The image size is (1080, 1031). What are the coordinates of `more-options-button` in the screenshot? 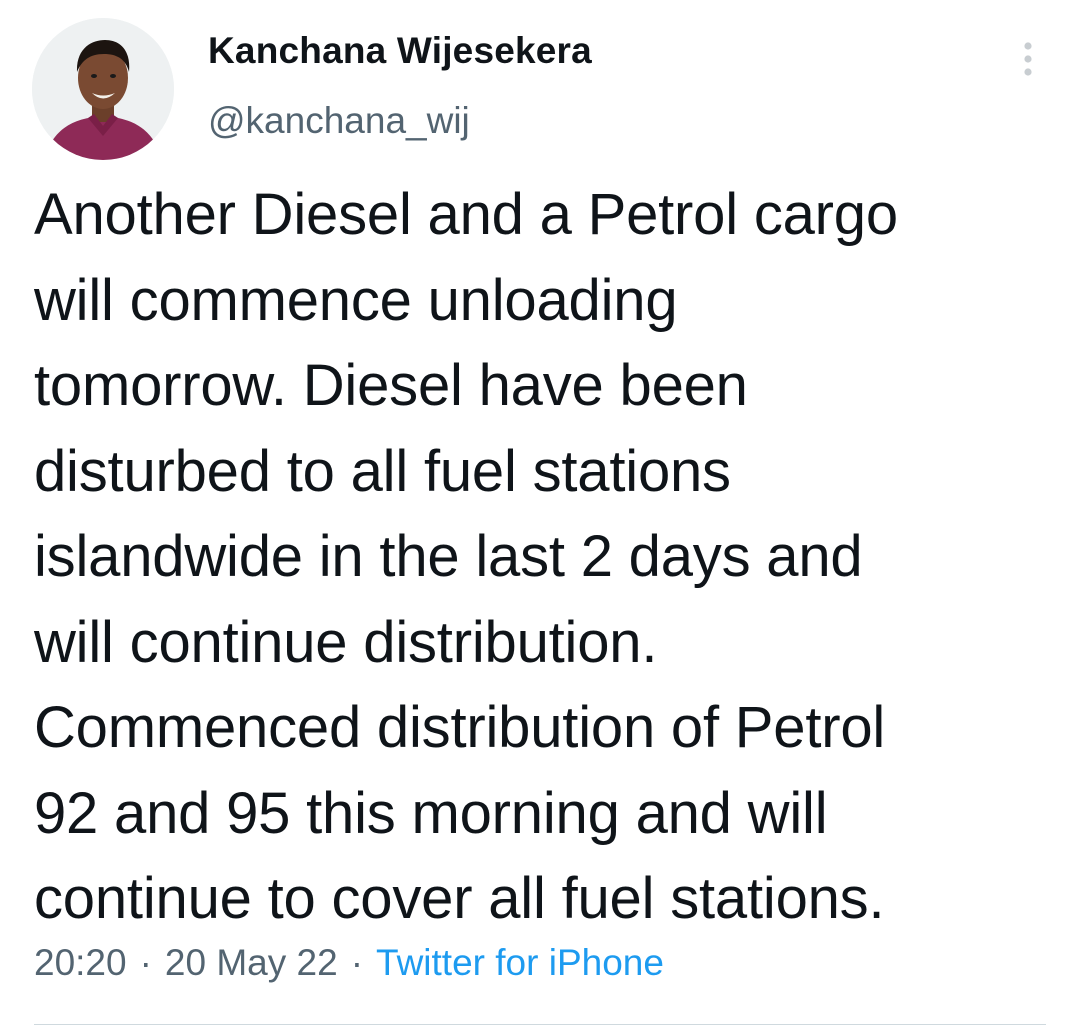 It's located at (1028, 59).